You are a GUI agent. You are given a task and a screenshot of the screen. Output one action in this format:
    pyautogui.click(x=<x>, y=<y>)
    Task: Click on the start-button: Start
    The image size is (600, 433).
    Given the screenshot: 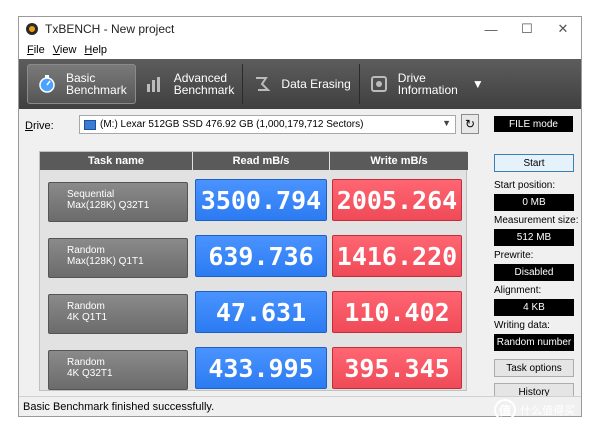 What is the action you would take?
    pyautogui.click(x=534, y=163)
    